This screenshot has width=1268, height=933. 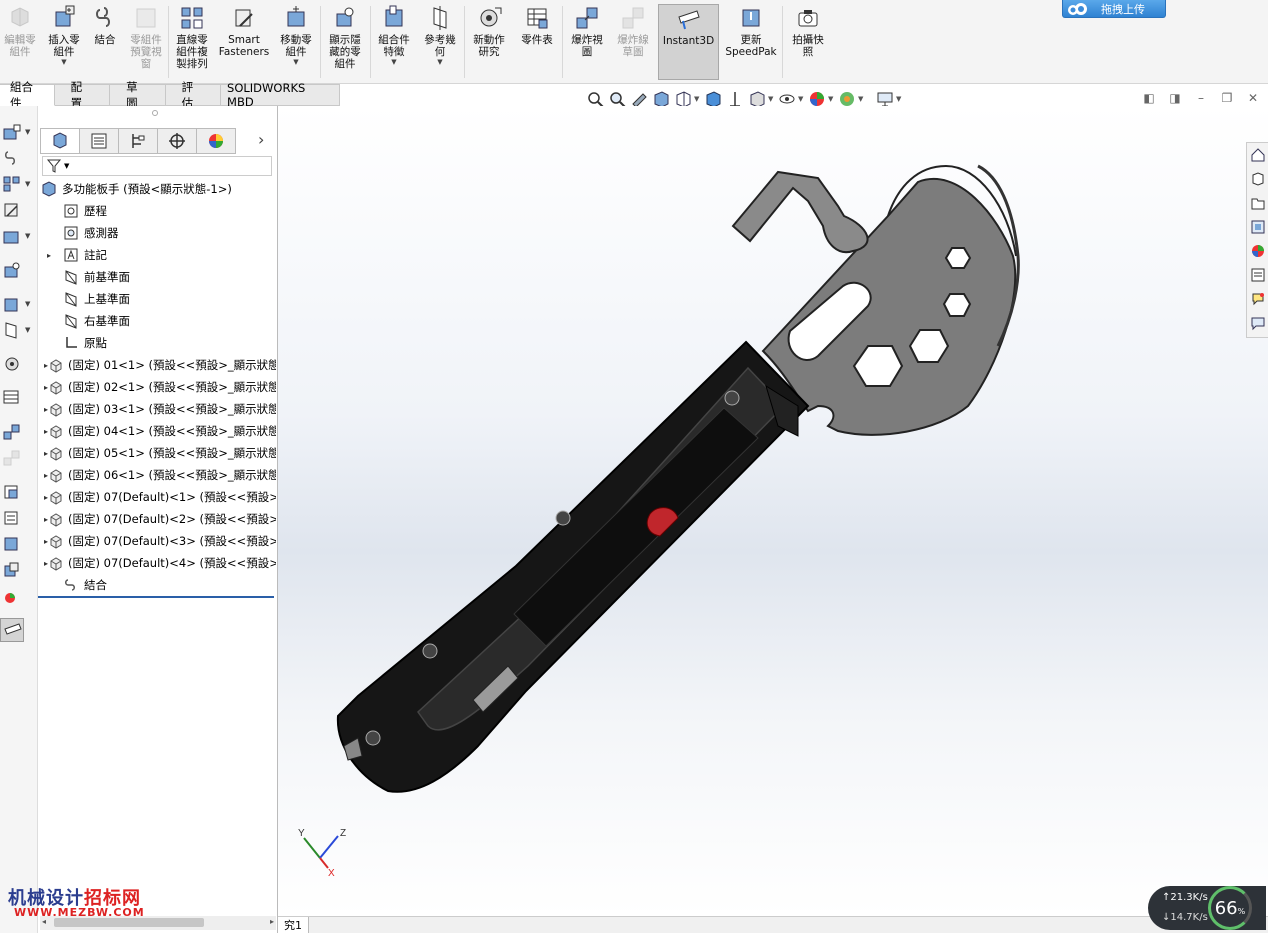 What do you see at coordinates (293, 925) in the screenshot?
I see `motion-study-tab: 究1` at bounding box center [293, 925].